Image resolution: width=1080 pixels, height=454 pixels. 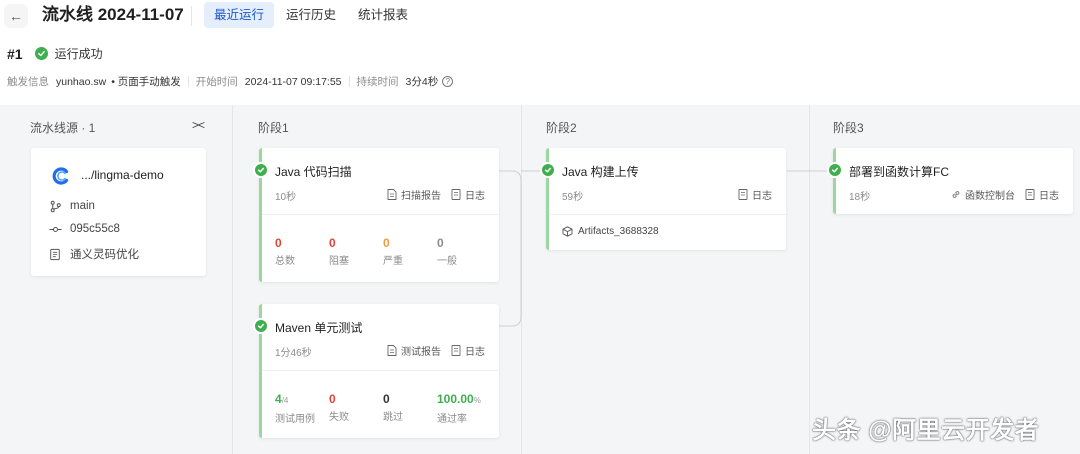 I want to click on job-card-deploy: 部署到函数计算FC 18秒 函数控制台 日志, so click(x=950, y=181).